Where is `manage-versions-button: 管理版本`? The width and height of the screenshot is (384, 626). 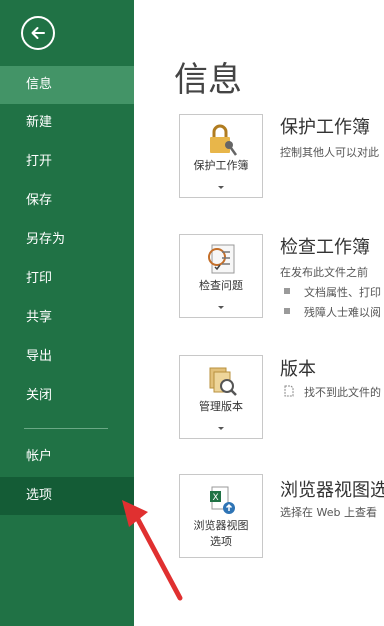 manage-versions-button: 管理版本 is located at coordinates (221, 397).